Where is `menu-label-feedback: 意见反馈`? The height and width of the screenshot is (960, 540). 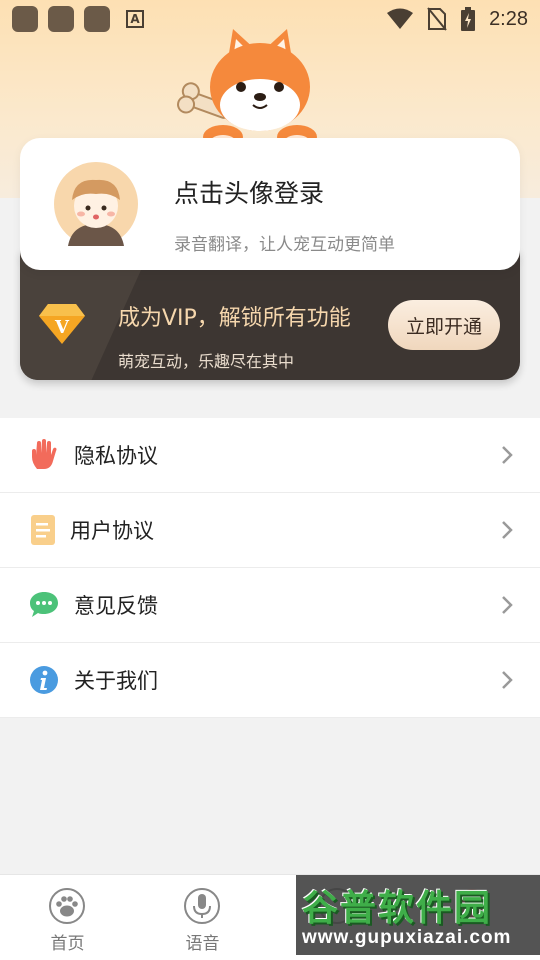
menu-label-feedback: 意见反馈 is located at coordinates (116, 606).